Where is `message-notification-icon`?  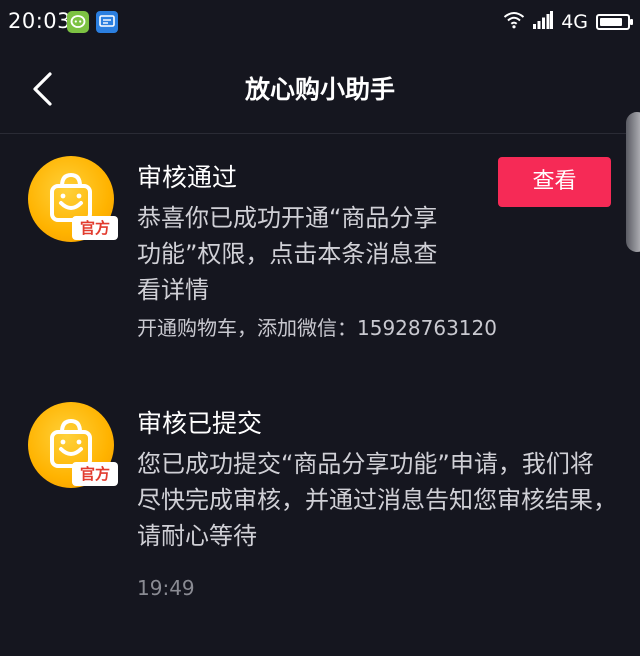 message-notification-icon is located at coordinates (107, 22).